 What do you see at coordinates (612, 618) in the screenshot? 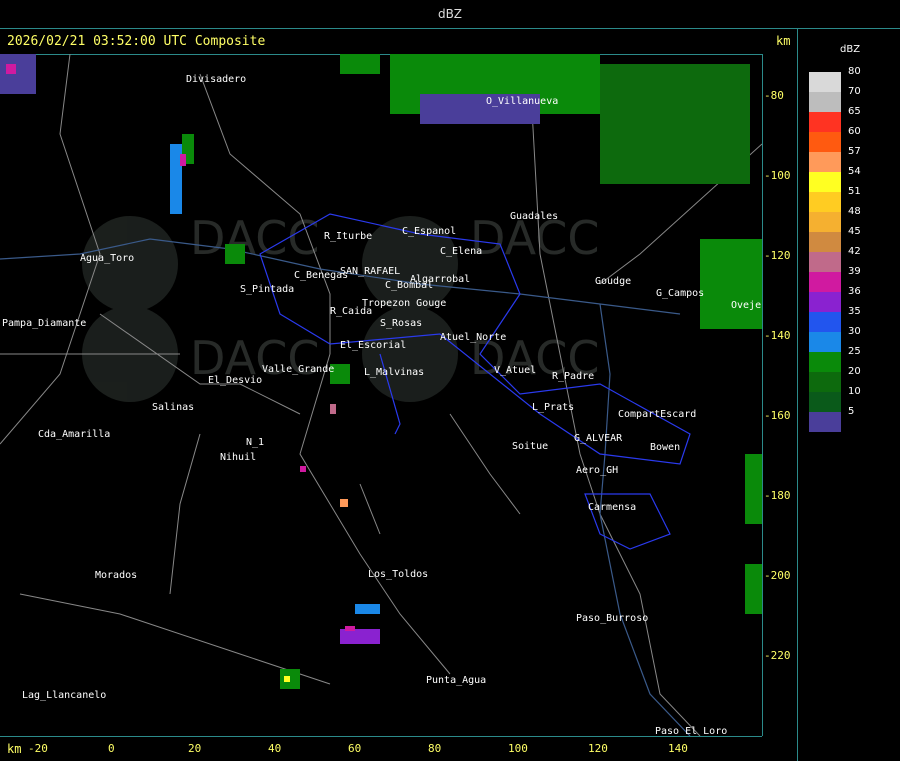
I see `place-label: Paso_Burroso` at bounding box center [612, 618].